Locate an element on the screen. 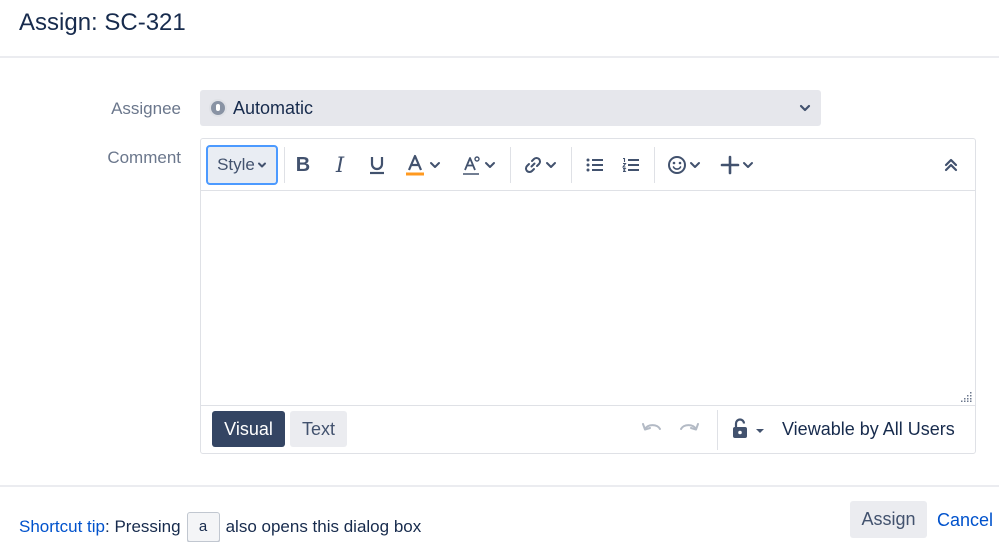  collapse-toolbar-icon is located at coordinates (951, 165).